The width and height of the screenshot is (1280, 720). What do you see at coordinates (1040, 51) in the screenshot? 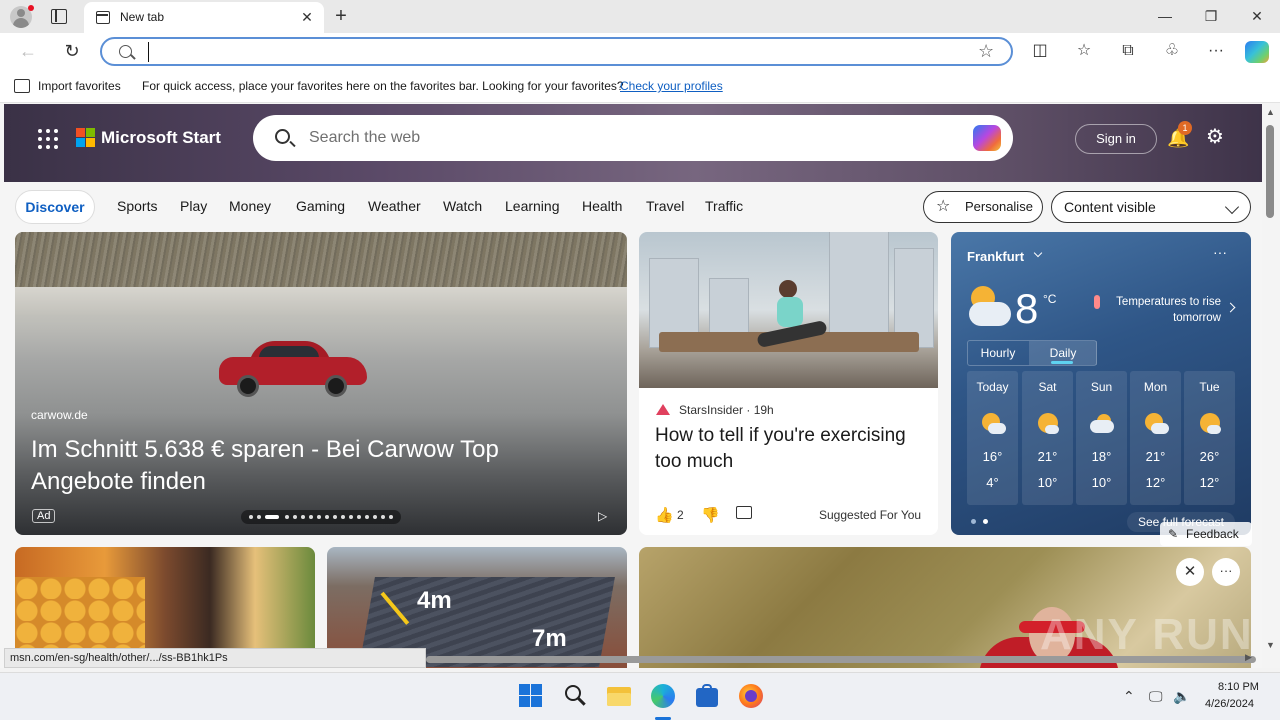
I see `split-screen-icon: ◫` at bounding box center [1040, 51].